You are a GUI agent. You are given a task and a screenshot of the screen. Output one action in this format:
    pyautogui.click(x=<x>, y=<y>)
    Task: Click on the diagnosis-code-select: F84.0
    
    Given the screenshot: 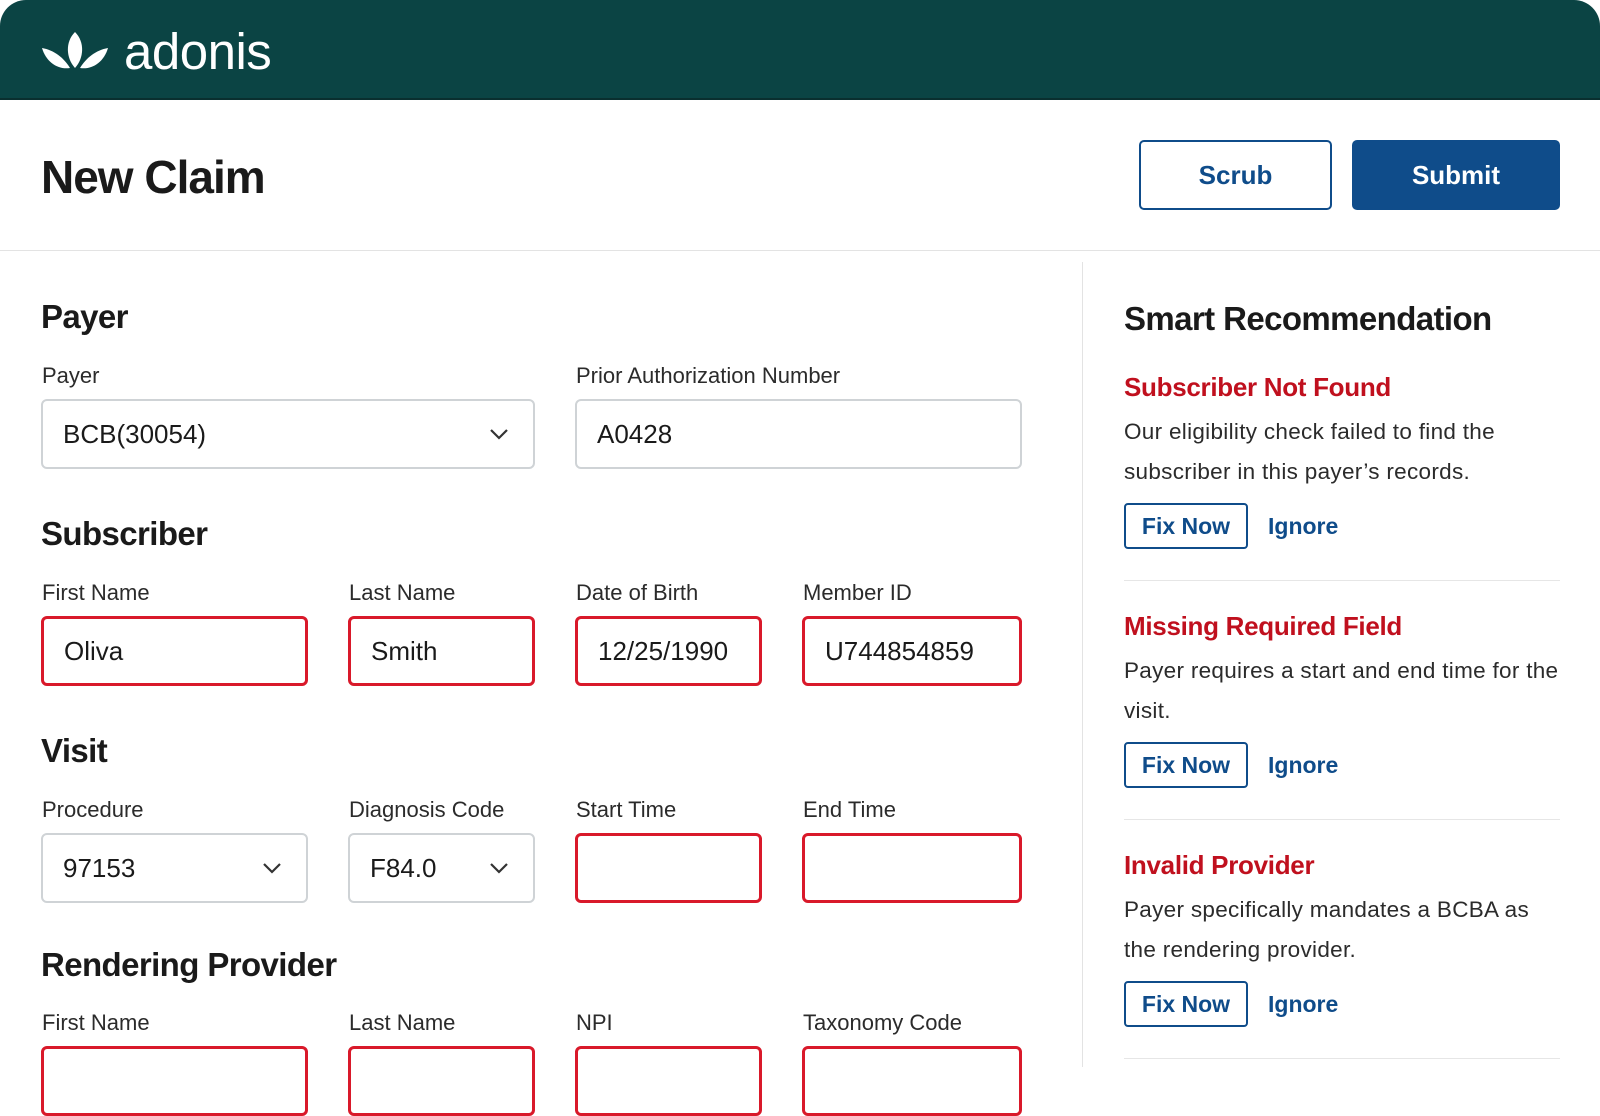 What is the action you would take?
    pyautogui.click(x=441, y=868)
    